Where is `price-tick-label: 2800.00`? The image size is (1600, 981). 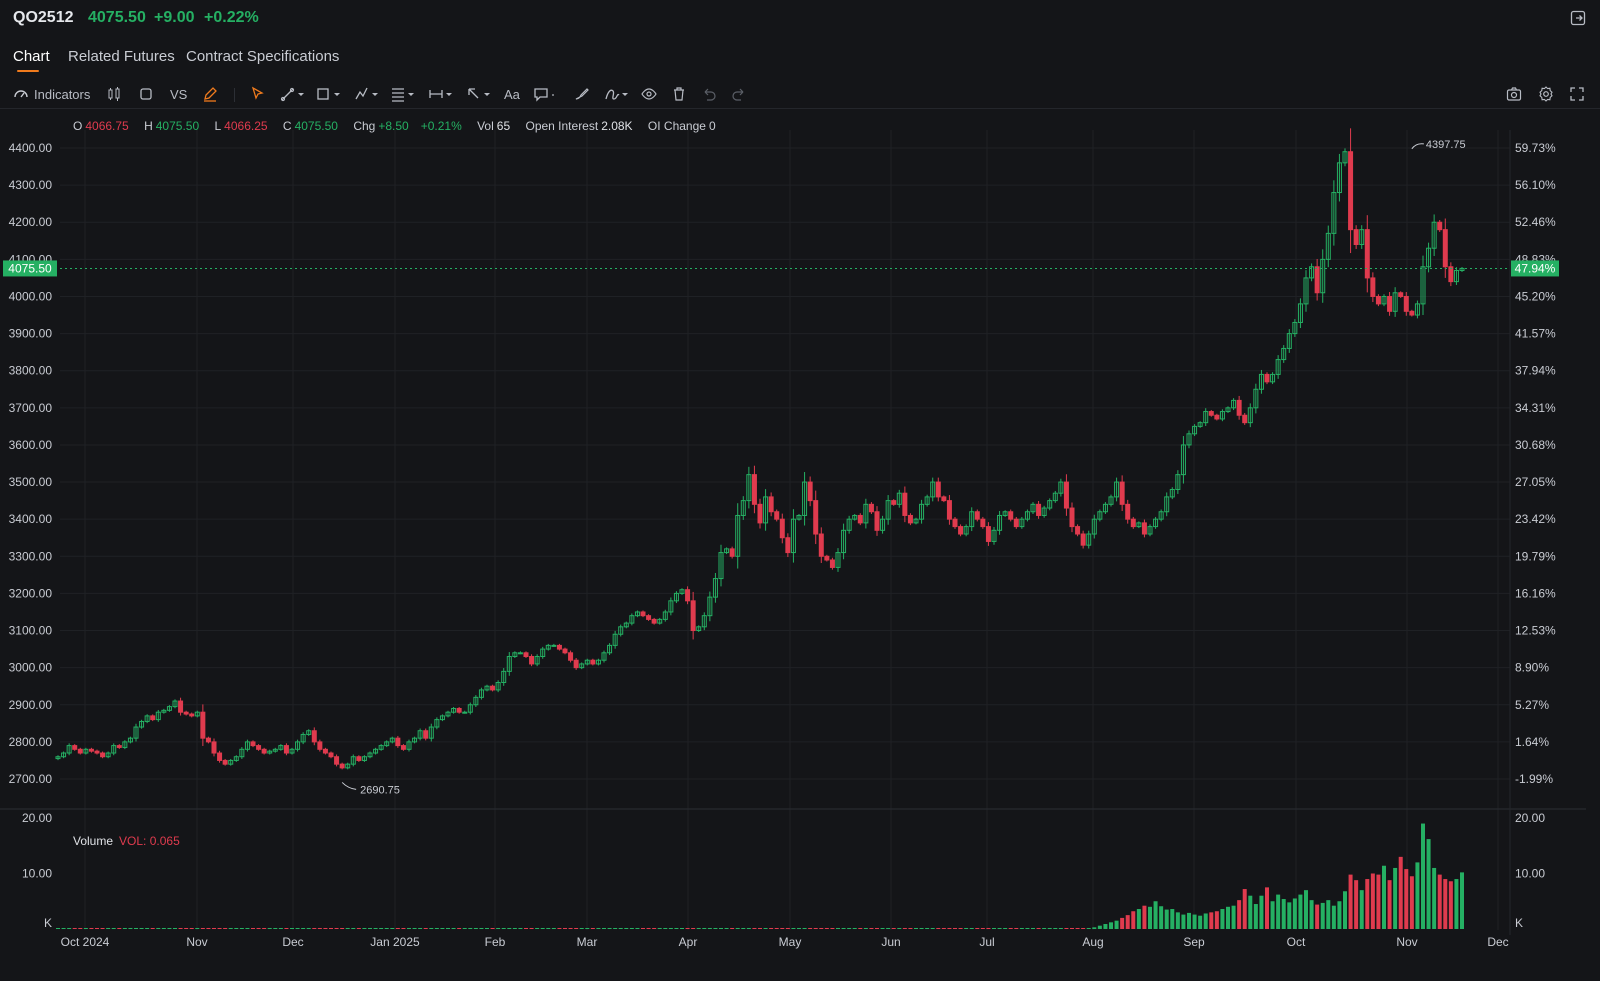 price-tick-label: 2800.00 is located at coordinates (31, 742).